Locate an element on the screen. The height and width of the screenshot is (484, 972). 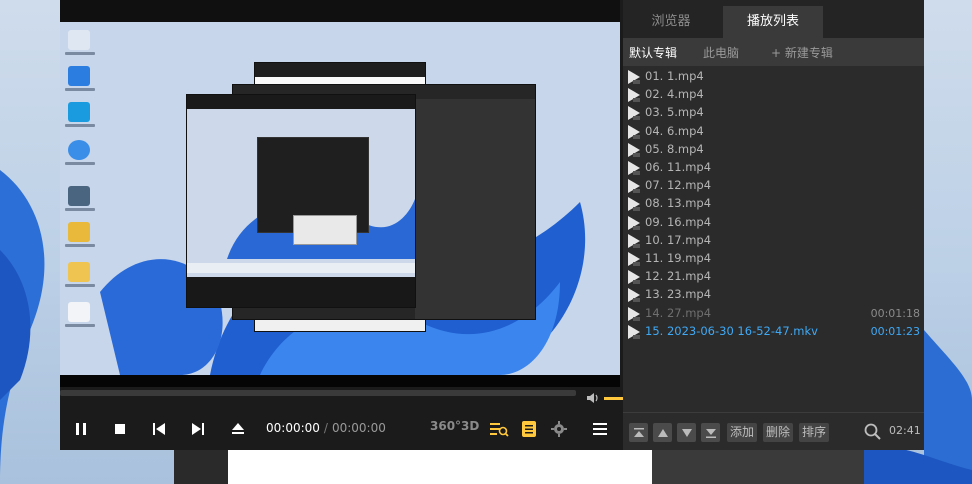
playlist-icon is located at coordinates (529, 429).